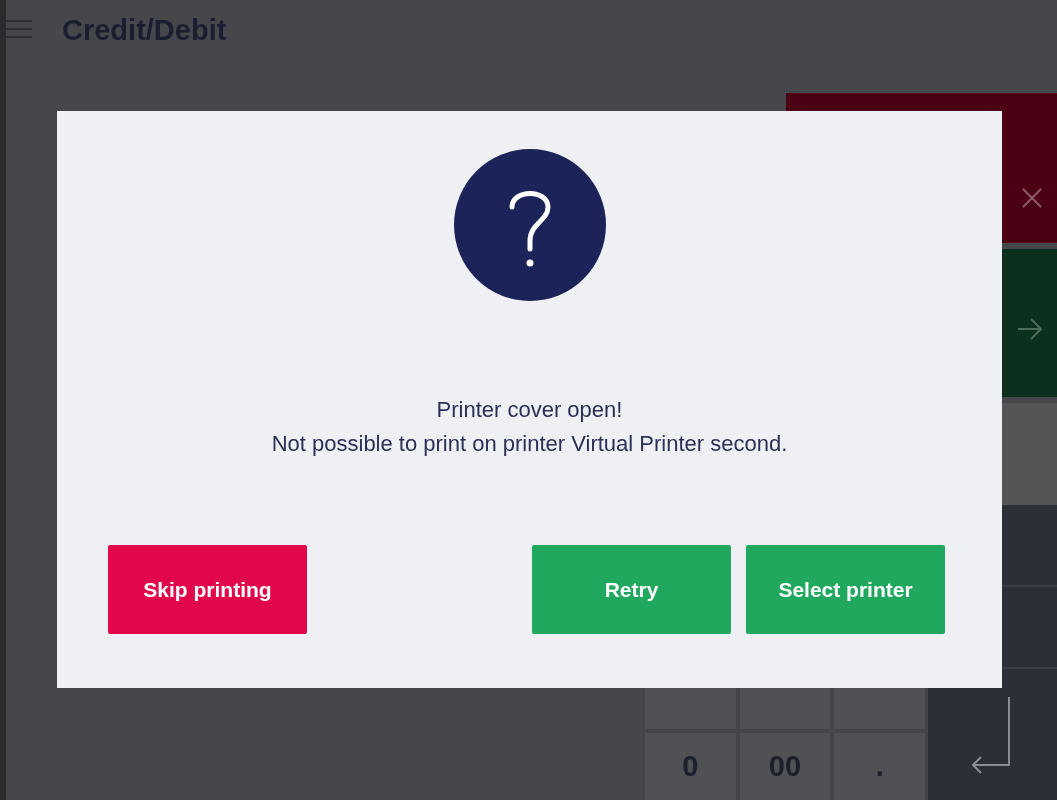  What do you see at coordinates (879, 766) in the screenshot?
I see `keypad-key: .` at bounding box center [879, 766].